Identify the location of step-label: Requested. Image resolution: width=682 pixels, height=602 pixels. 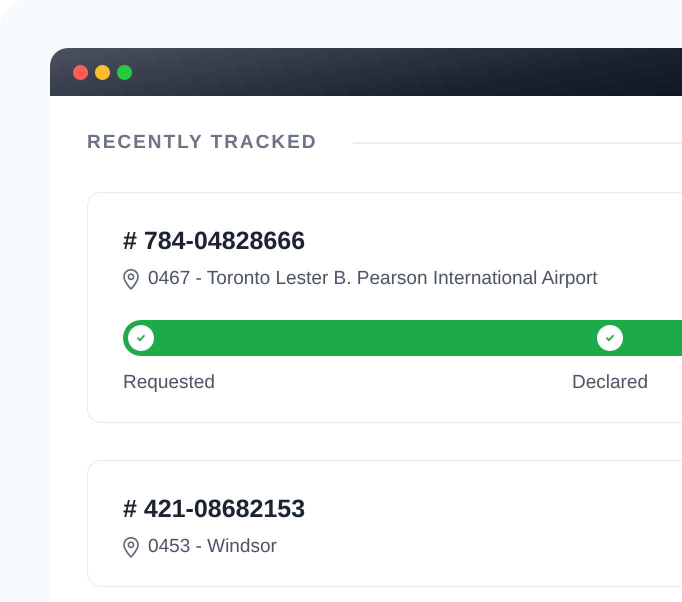
(169, 383).